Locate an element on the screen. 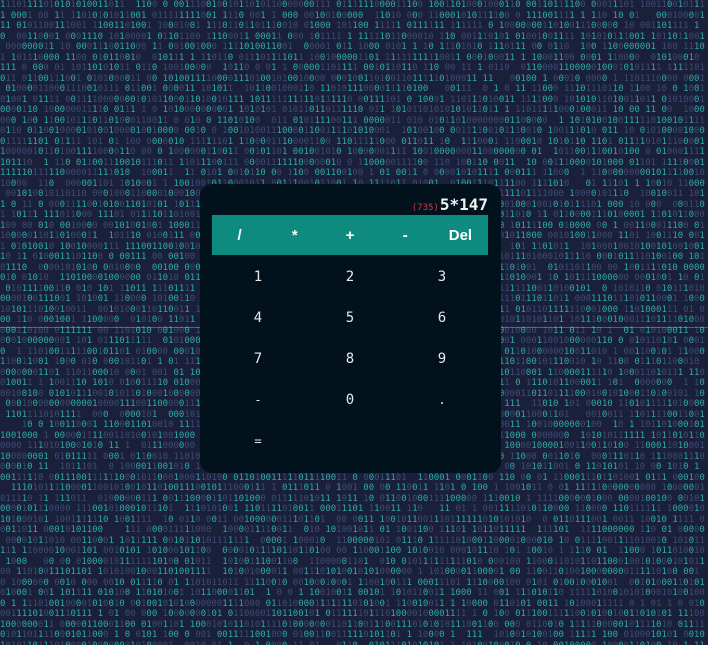 The image size is (708, 645). key-minus: - is located at coordinates (258, 400).